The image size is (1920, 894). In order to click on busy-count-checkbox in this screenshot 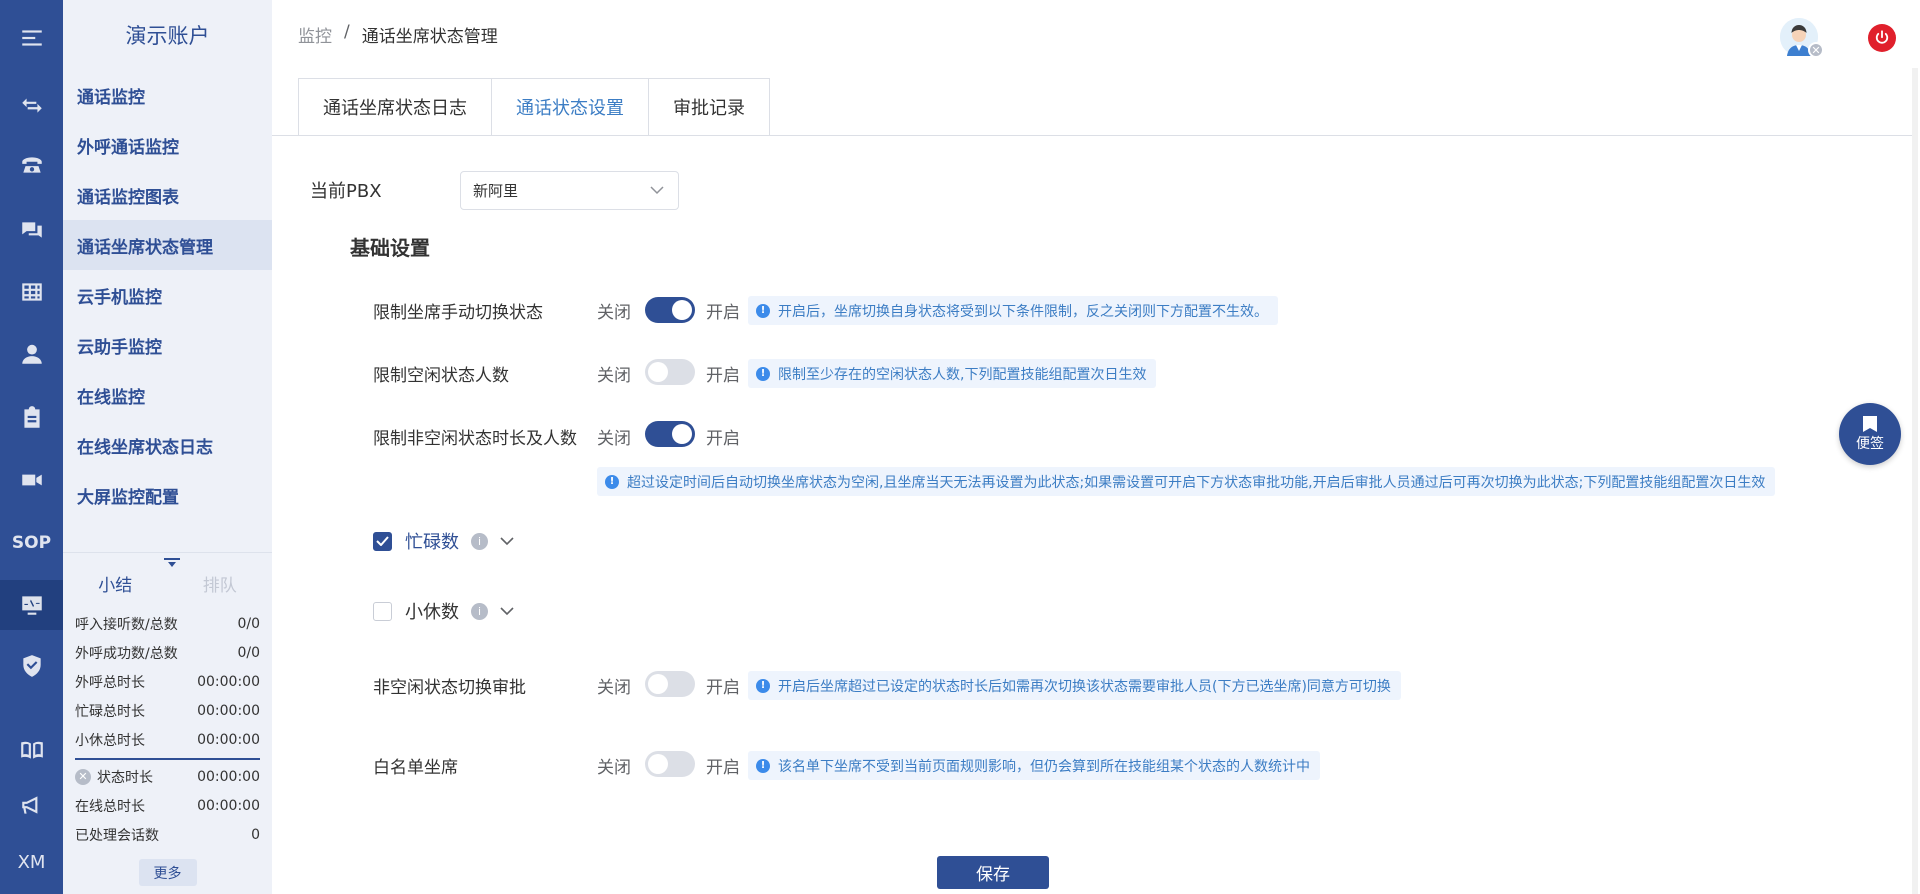, I will do `click(382, 541)`.